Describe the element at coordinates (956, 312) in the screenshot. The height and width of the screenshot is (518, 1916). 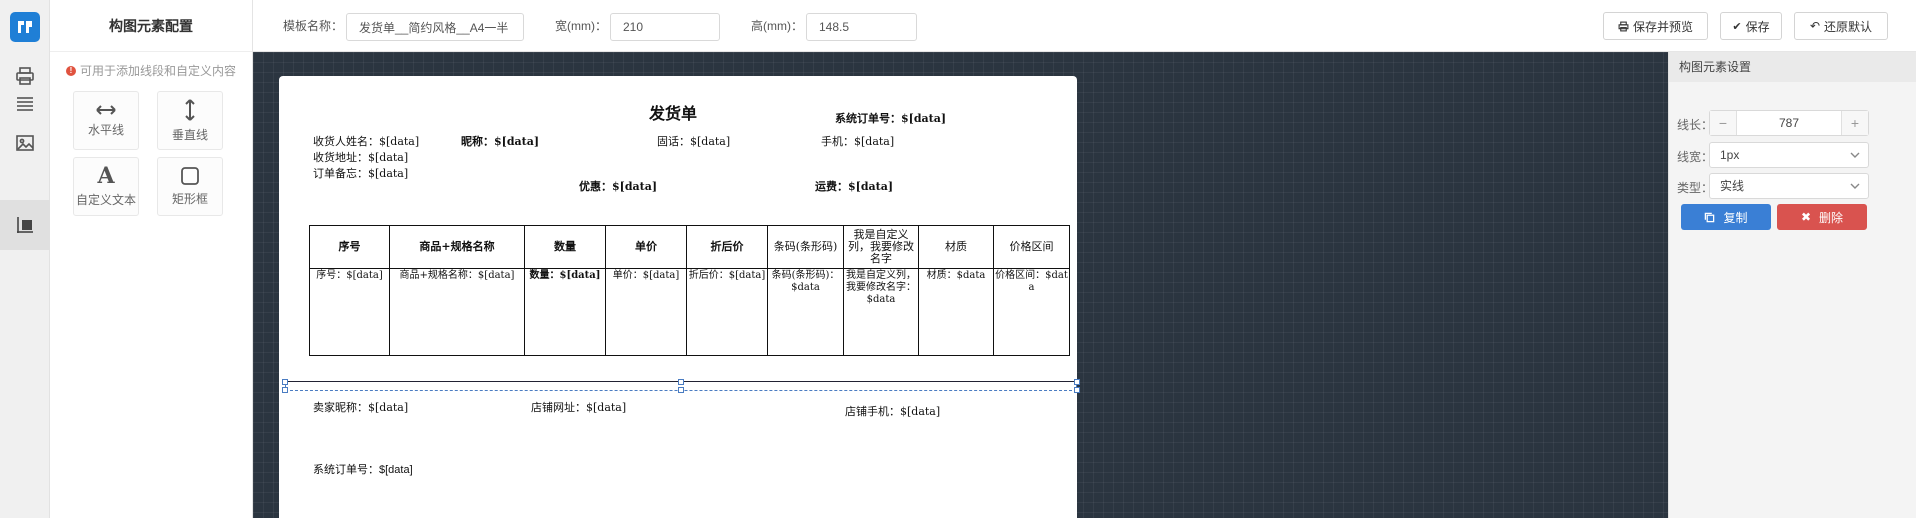
I see `table-cell: 材质：$data` at that location.